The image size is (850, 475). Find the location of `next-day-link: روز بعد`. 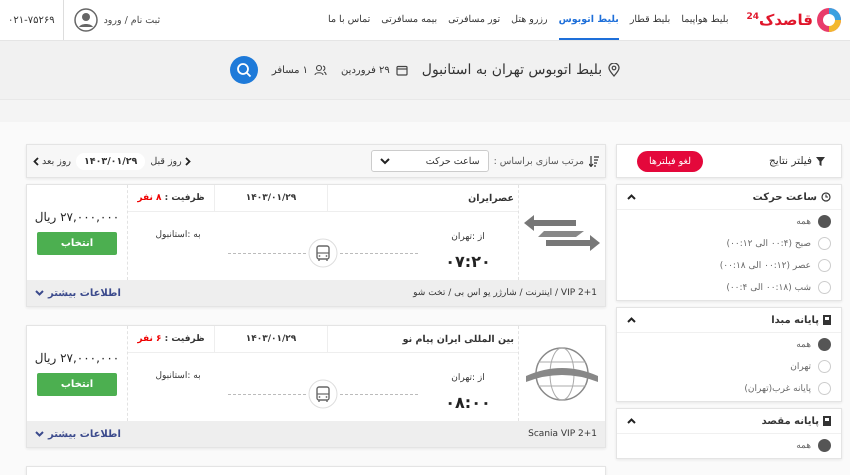

next-day-link: روز بعد is located at coordinates (52, 161).